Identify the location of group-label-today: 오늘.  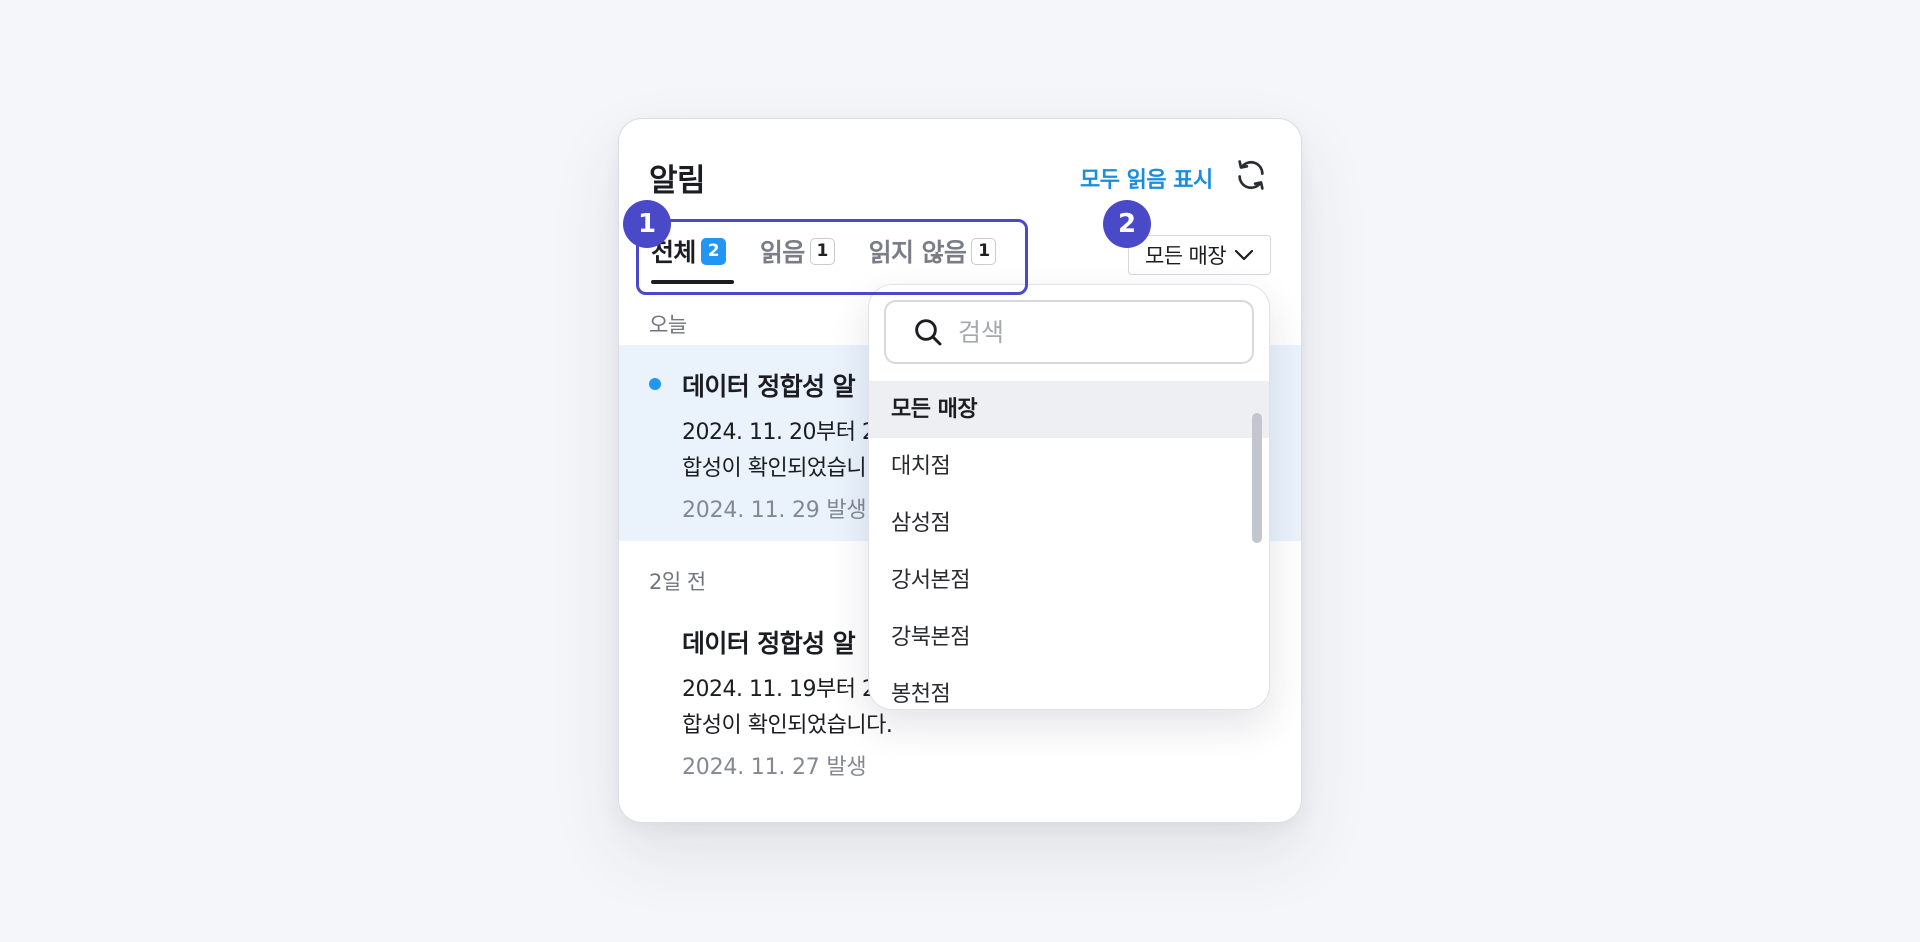
(668, 325).